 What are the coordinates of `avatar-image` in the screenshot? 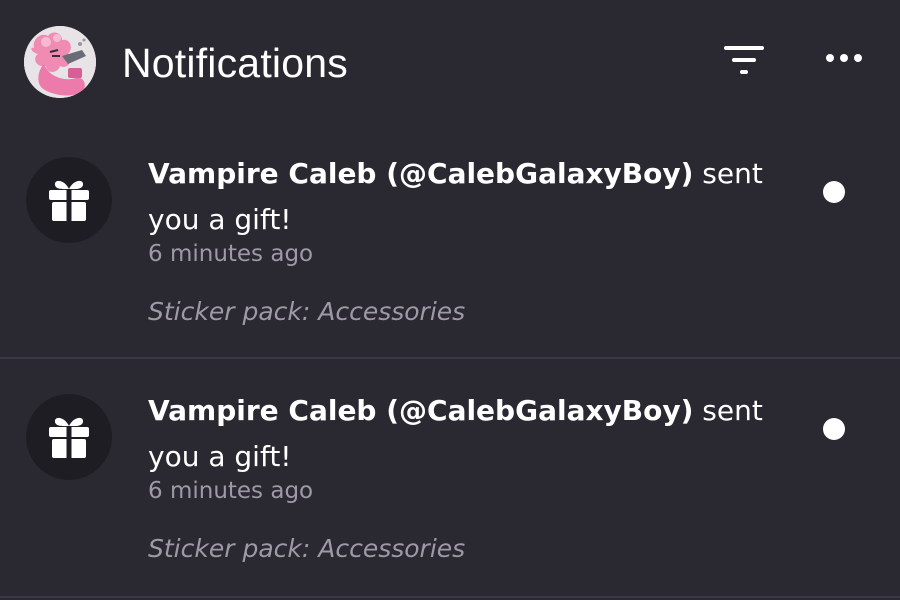 It's located at (60, 62).